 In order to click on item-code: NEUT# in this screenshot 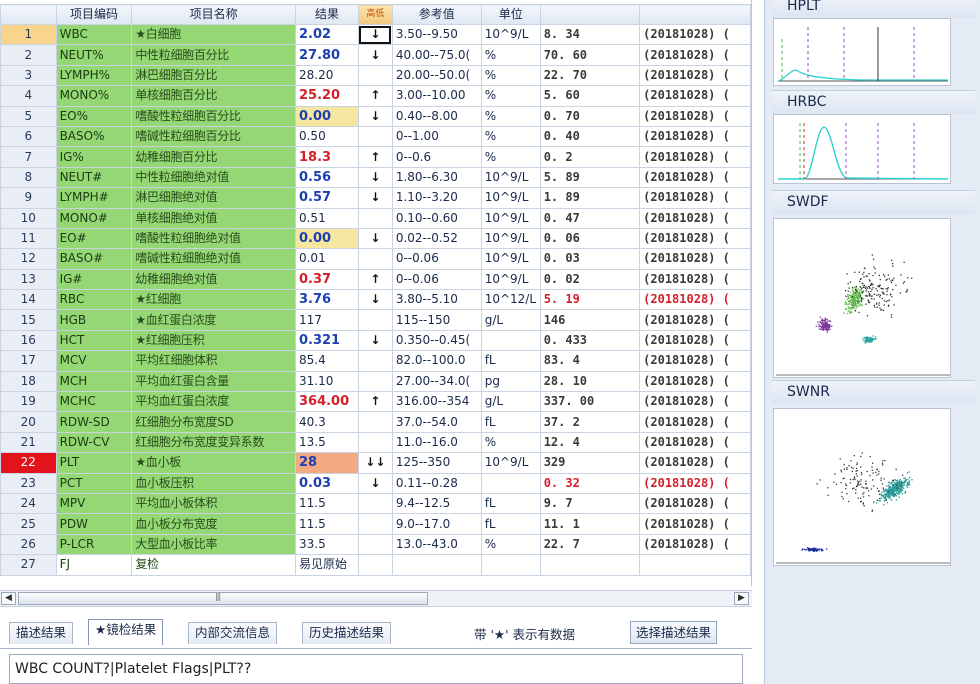, I will do `click(94, 177)`.